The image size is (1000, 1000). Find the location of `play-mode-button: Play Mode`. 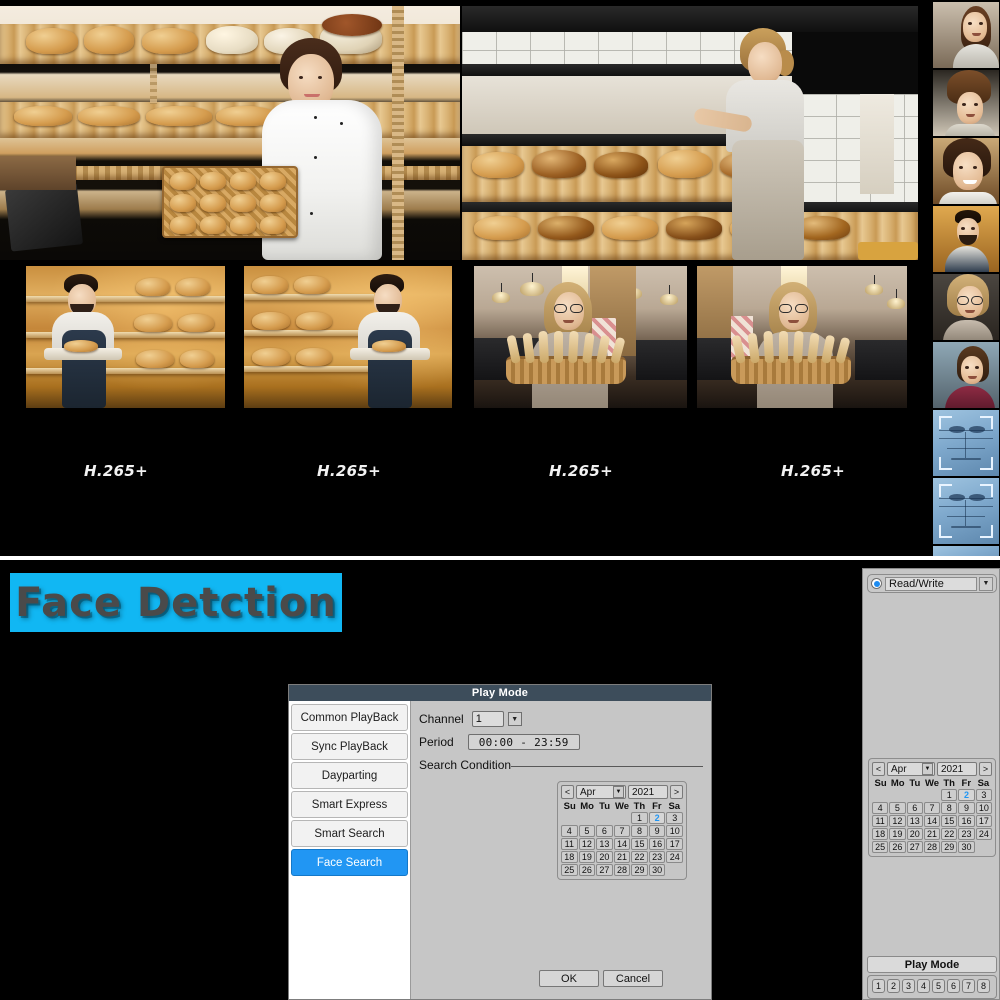

play-mode-button: Play Mode is located at coordinates (932, 964).